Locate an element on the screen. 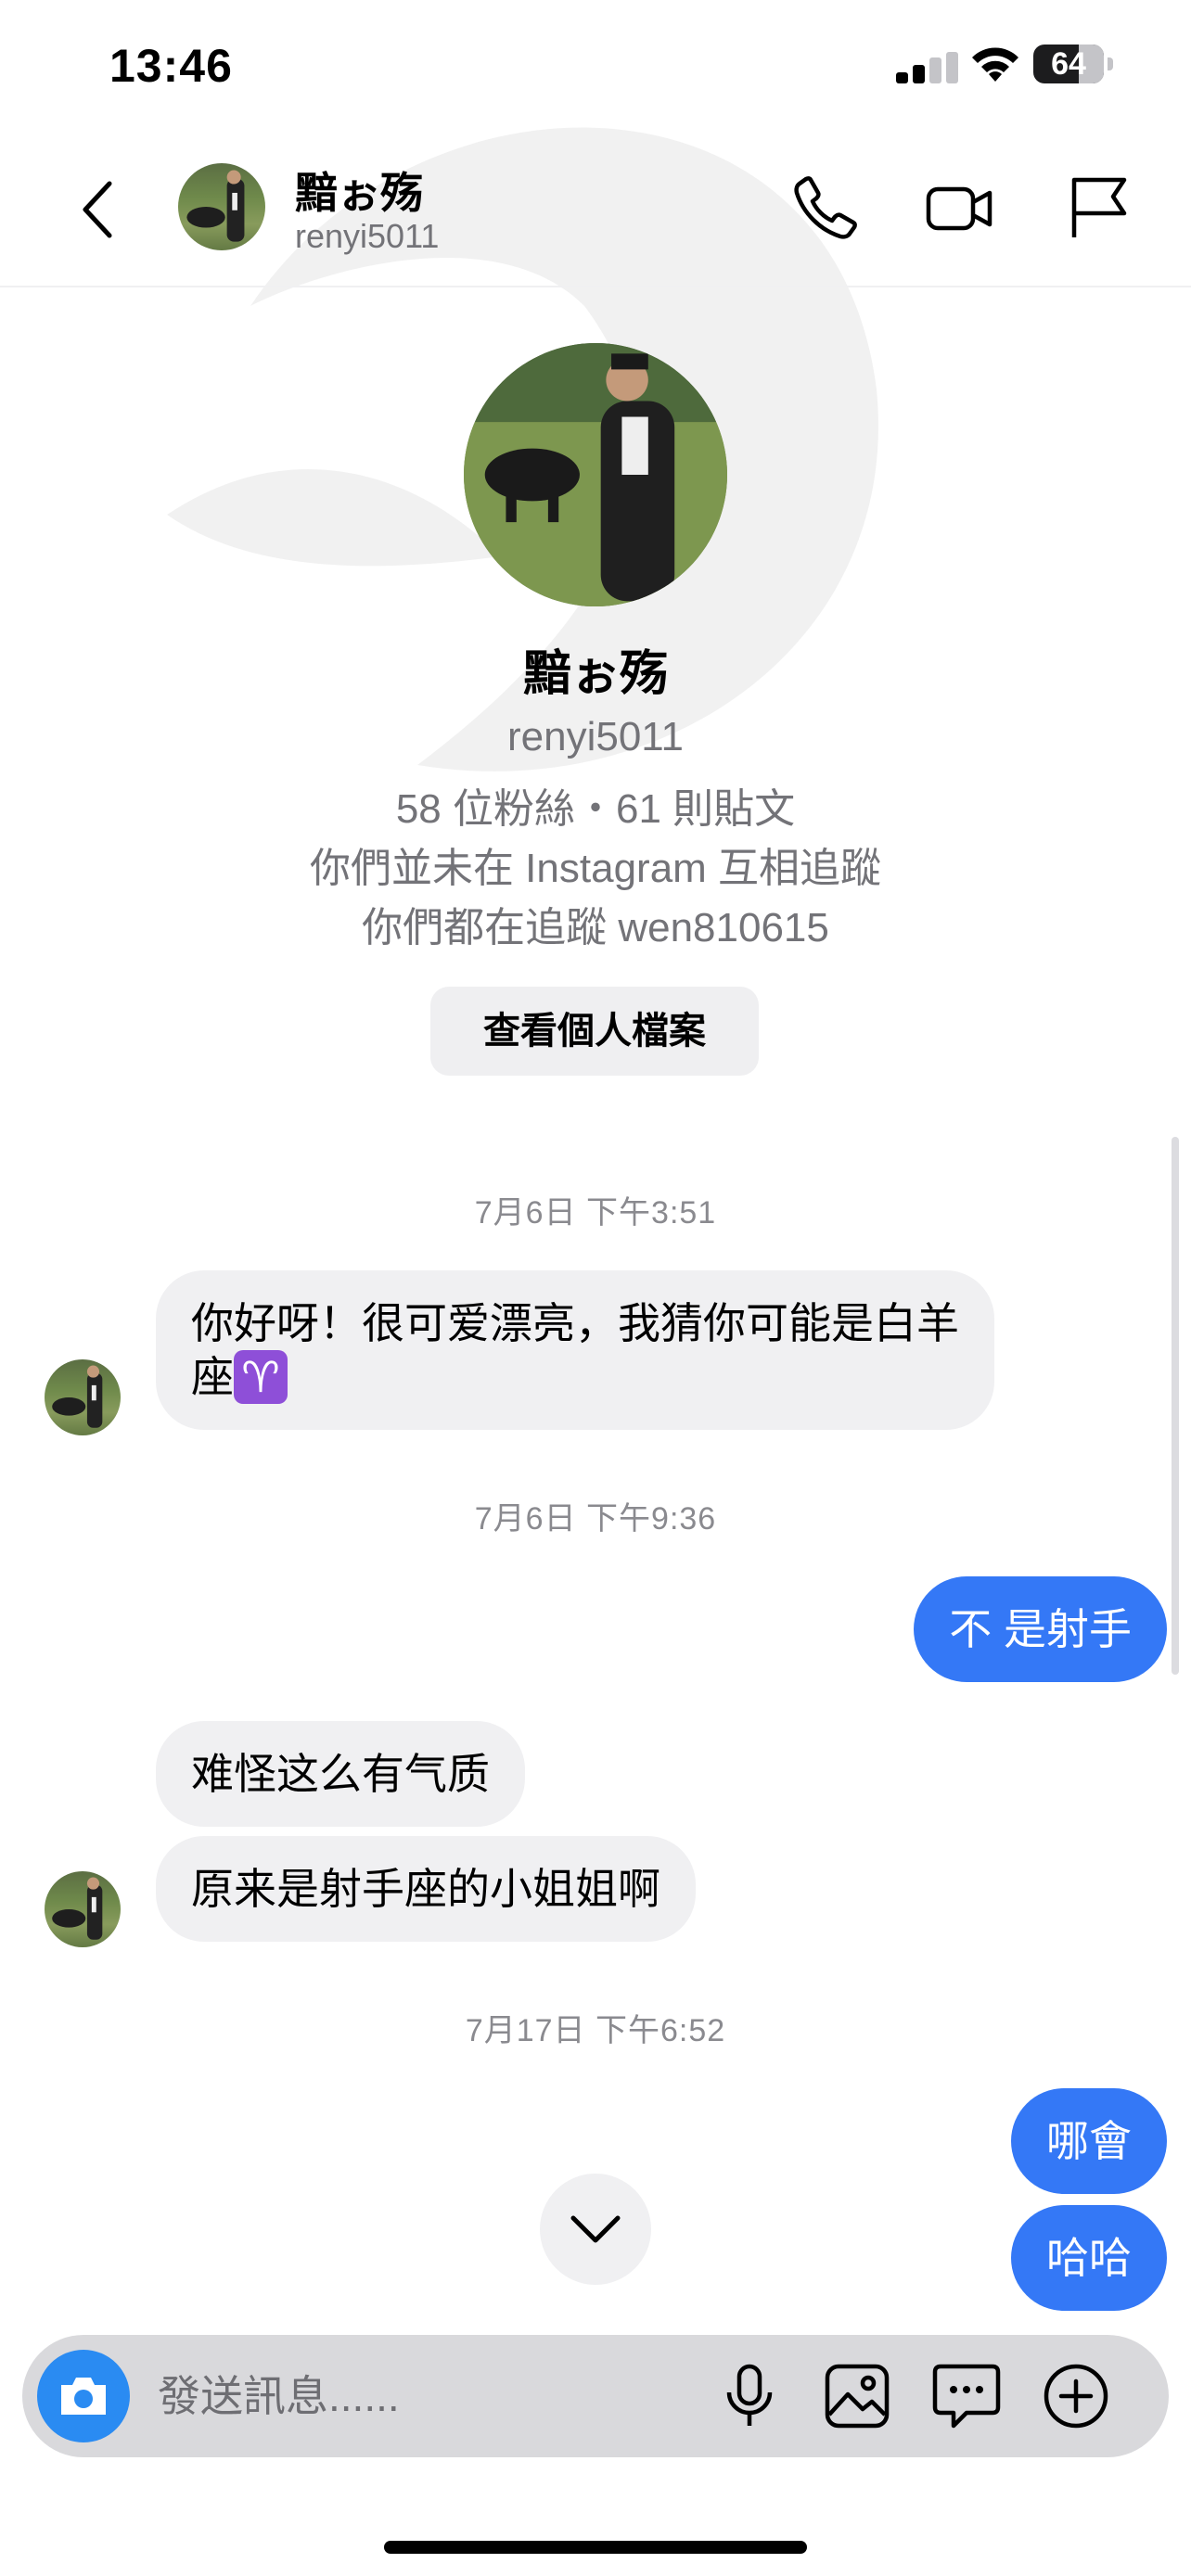  outgoing-message: 哈哈 is located at coordinates (1089, 2258).